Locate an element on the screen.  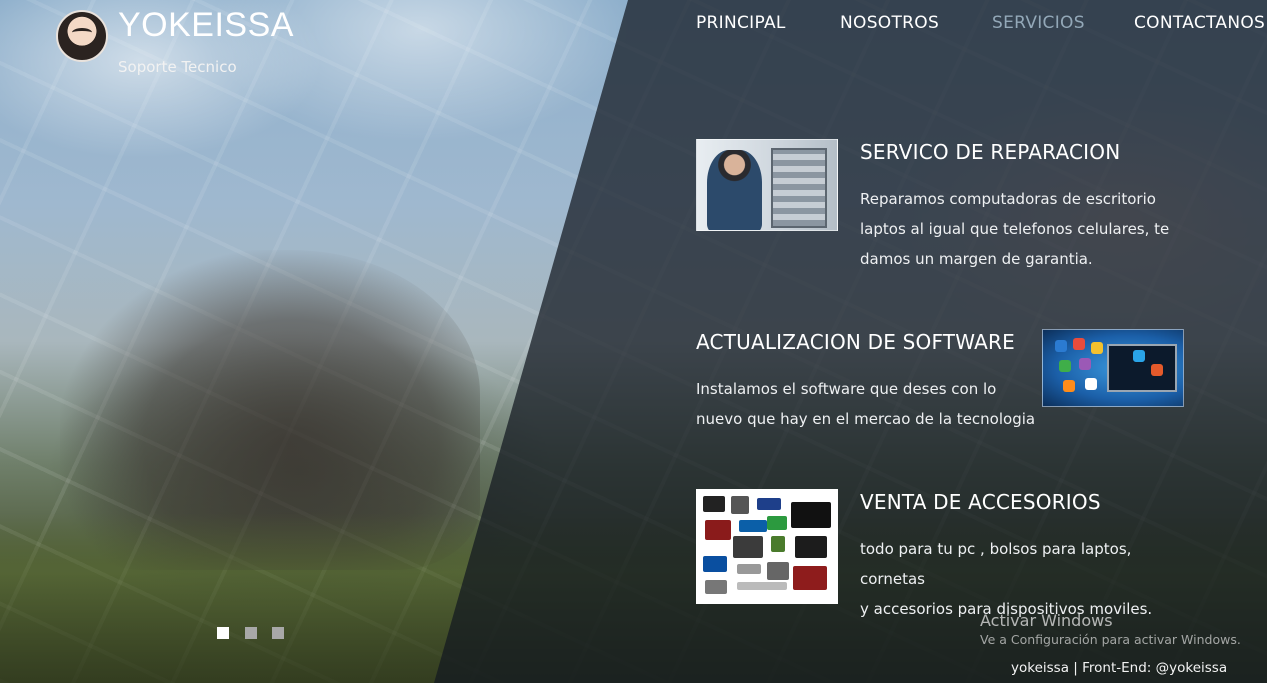
nav-item-servicios: SERVICIOS is located at coordinates (1038, 23).